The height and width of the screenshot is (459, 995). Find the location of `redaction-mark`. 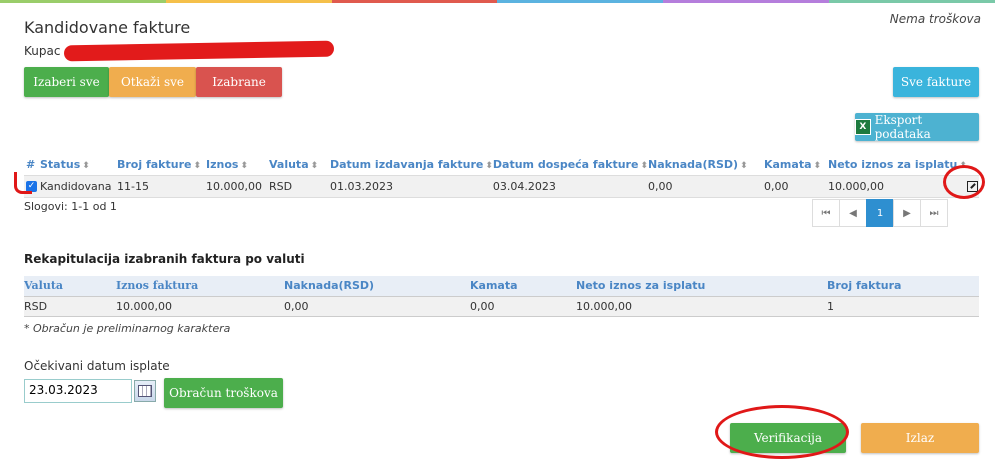

redaction-mark is located at coordinates (199, 51).